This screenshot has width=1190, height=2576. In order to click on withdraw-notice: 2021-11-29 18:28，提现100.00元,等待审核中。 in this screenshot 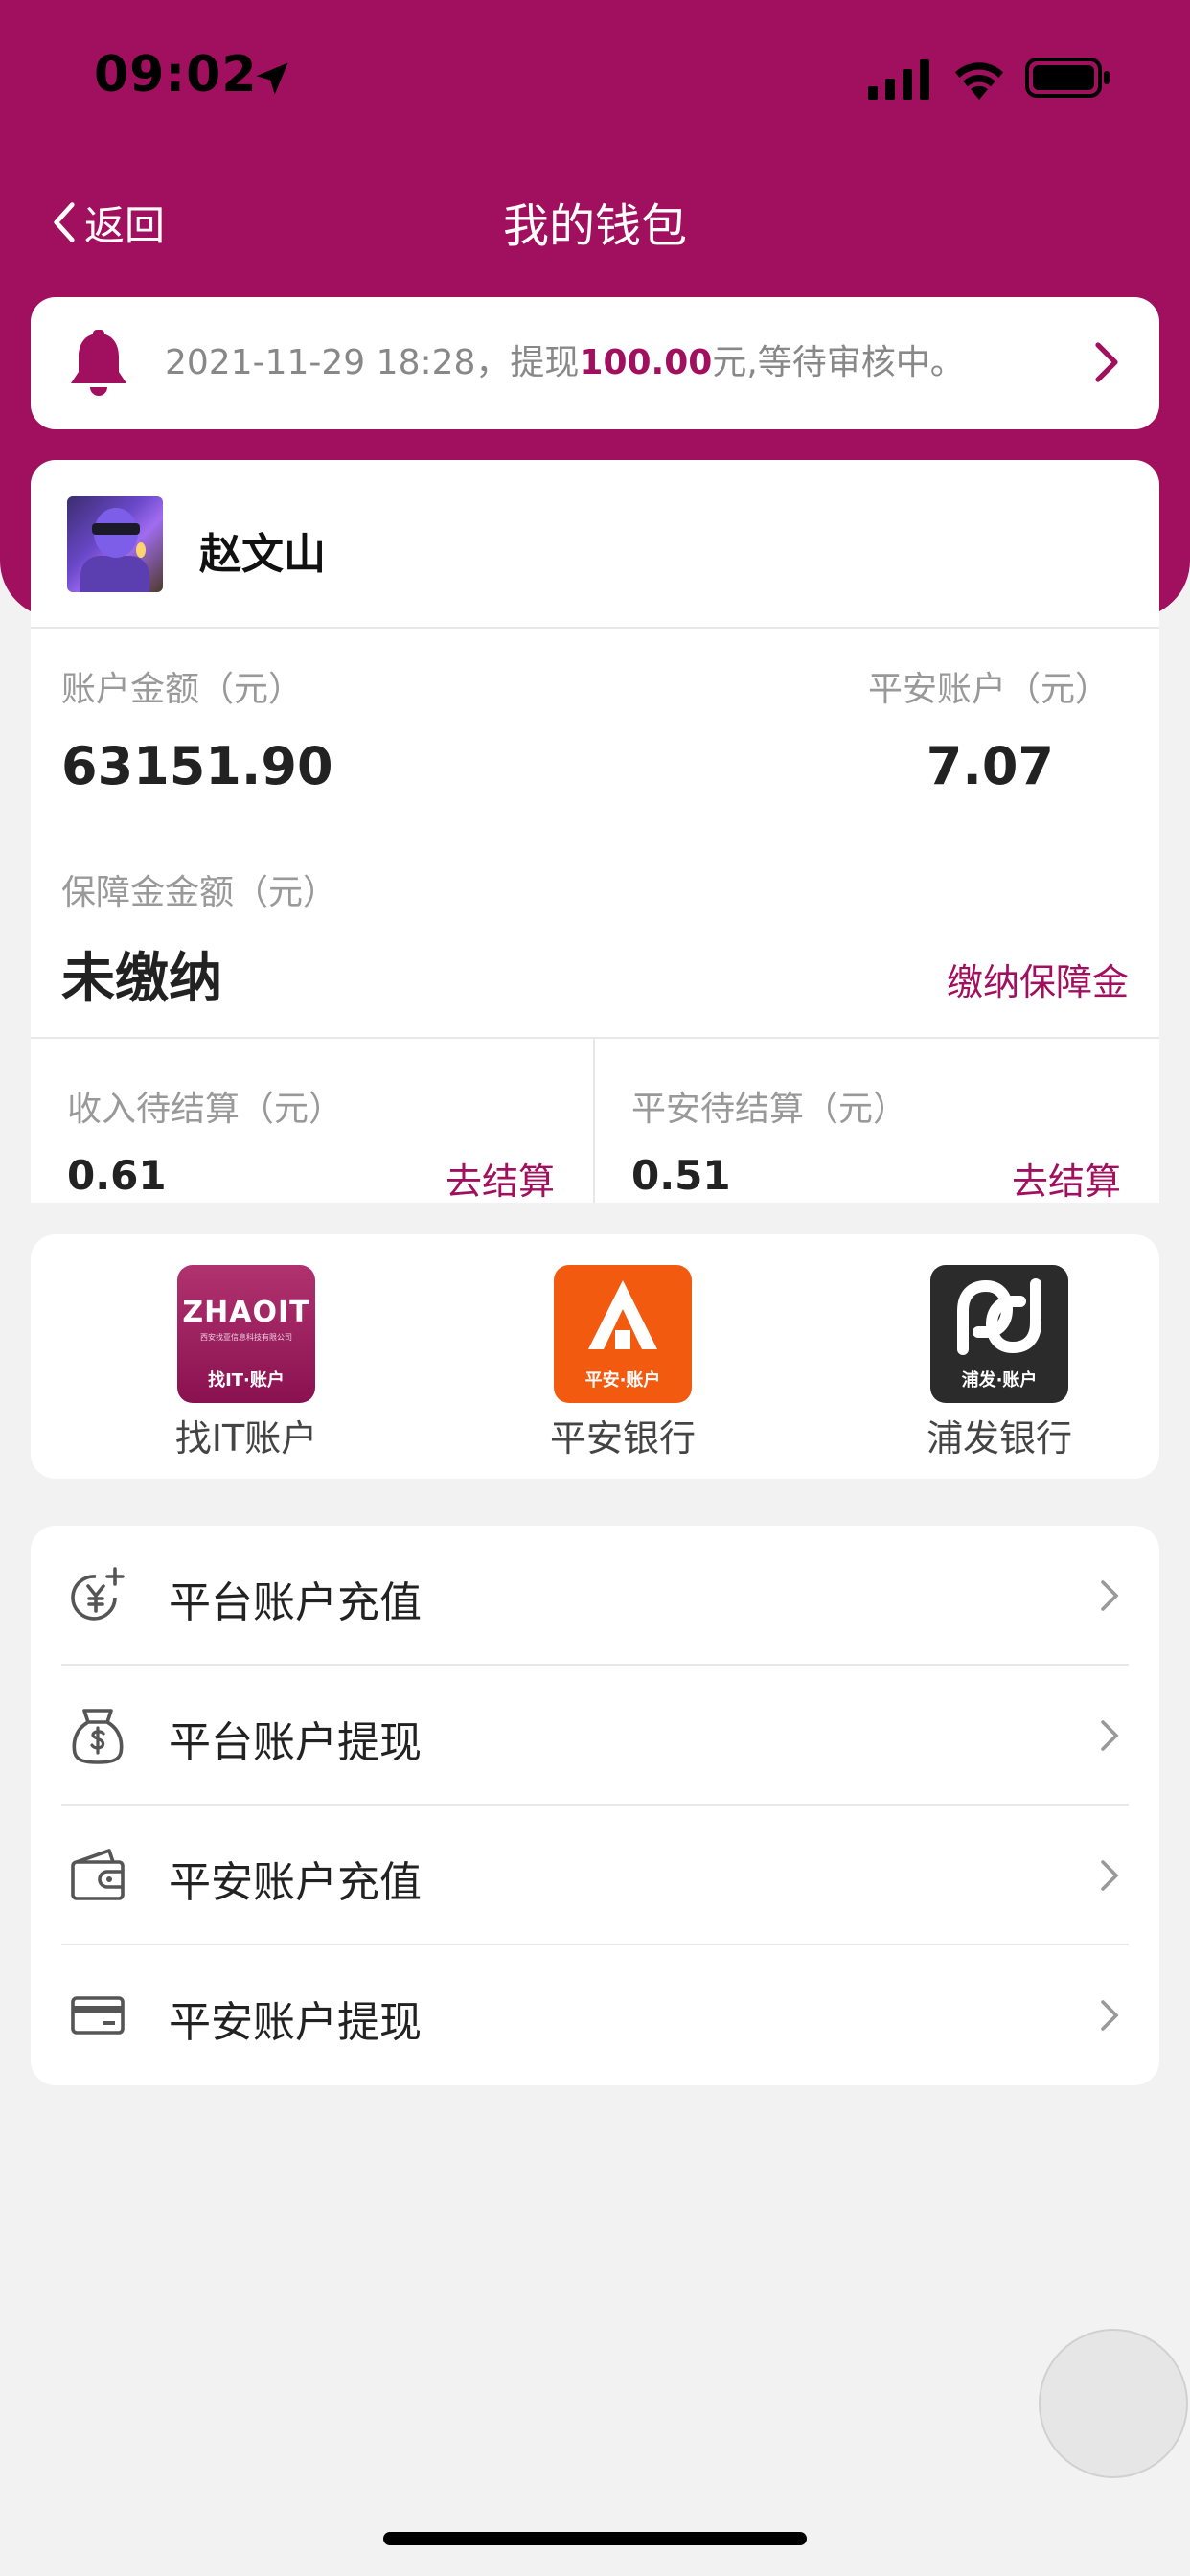, I will do `click(595, 363)`.